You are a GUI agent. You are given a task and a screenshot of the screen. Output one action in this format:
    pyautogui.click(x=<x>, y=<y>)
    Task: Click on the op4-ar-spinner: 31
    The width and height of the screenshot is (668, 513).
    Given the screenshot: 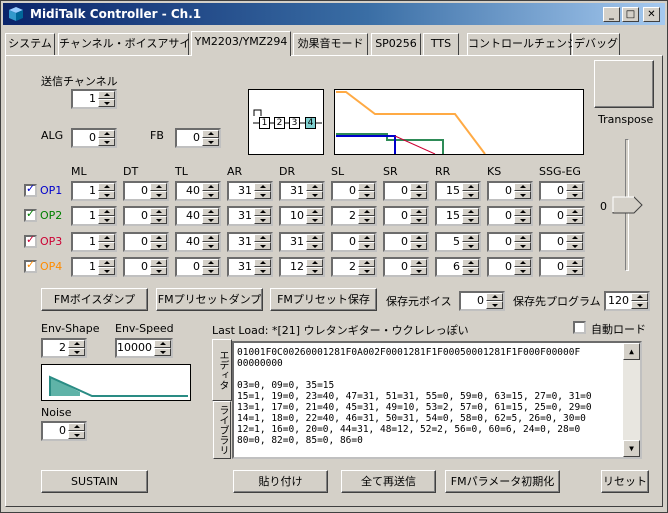 What is the action you would take?
    pyautogui.click(x=250, y=267)
    